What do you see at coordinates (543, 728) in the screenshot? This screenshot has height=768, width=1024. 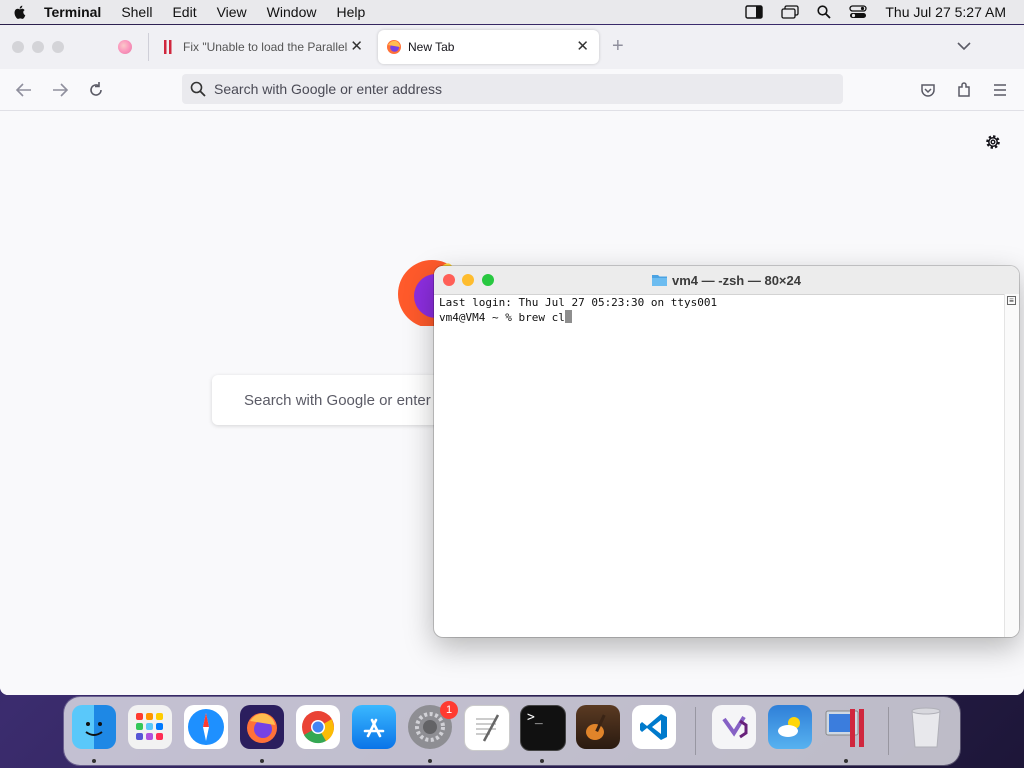 I see `terminal-dock-icon: >_` at bounding box center [543, 728].